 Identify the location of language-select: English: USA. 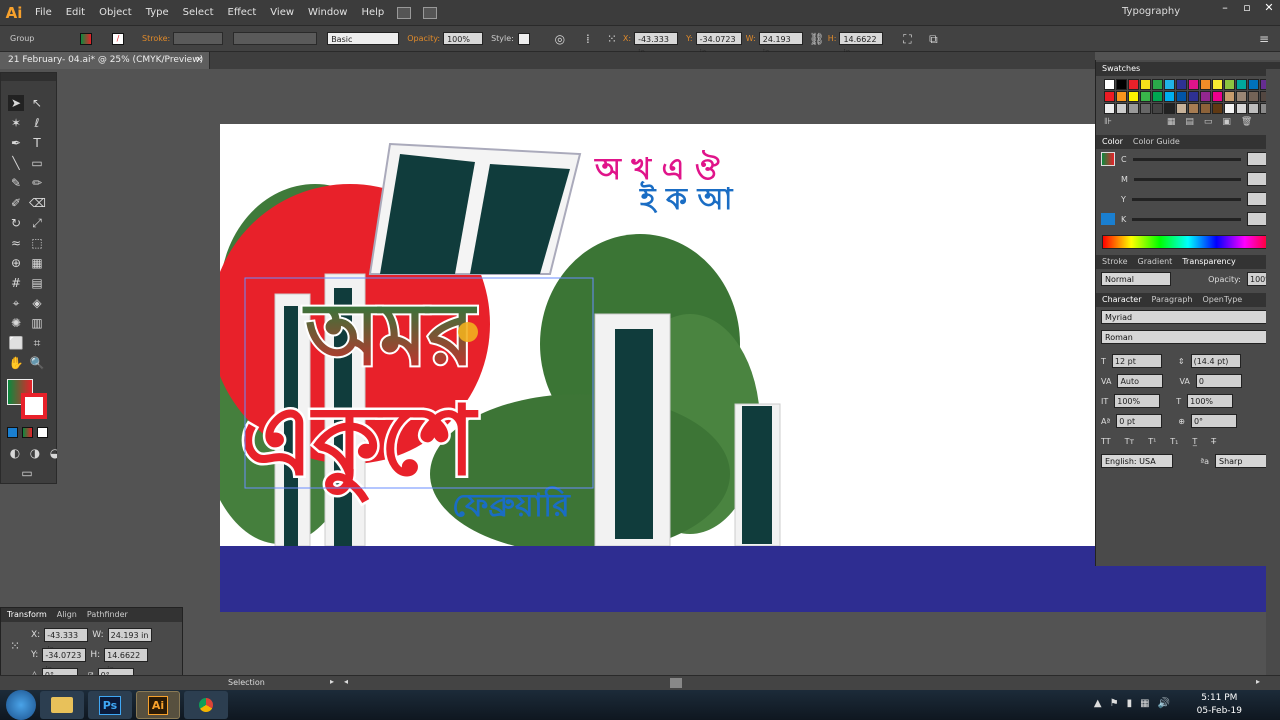
(1137, 461).